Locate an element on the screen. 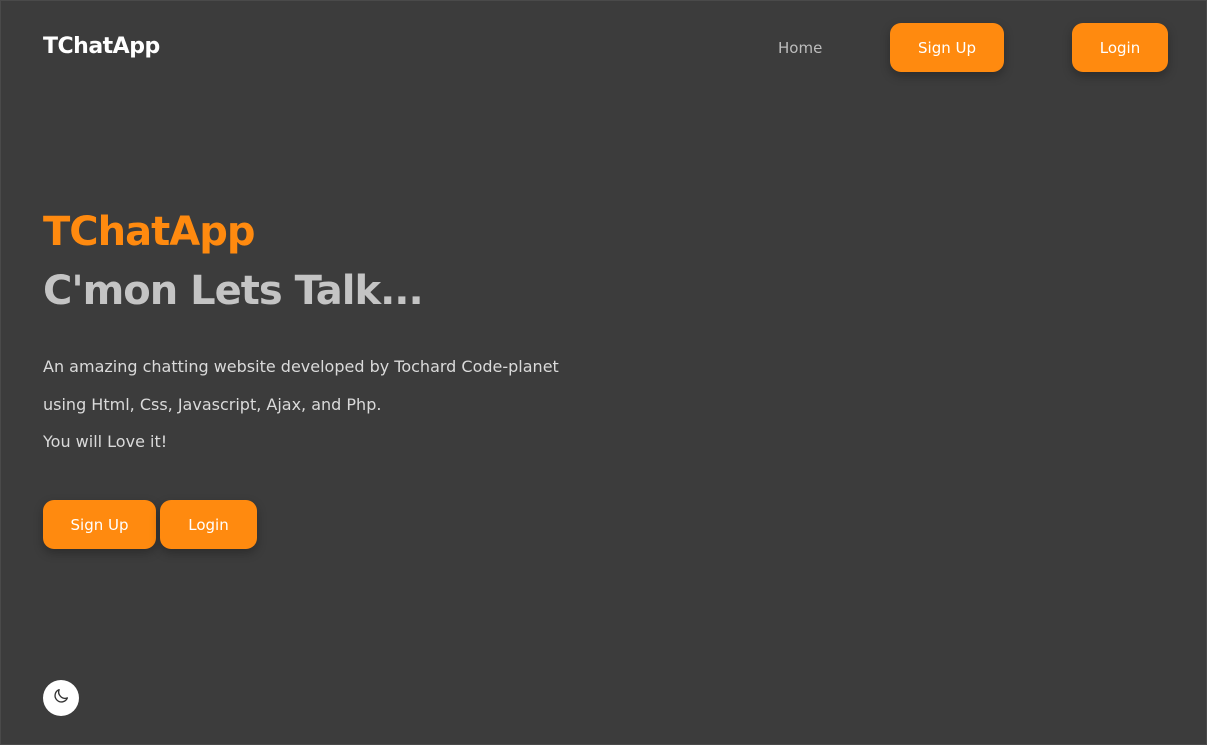 The image size is (1207, 745). nav-login-button: Login is located at coordinates (1120, 47).